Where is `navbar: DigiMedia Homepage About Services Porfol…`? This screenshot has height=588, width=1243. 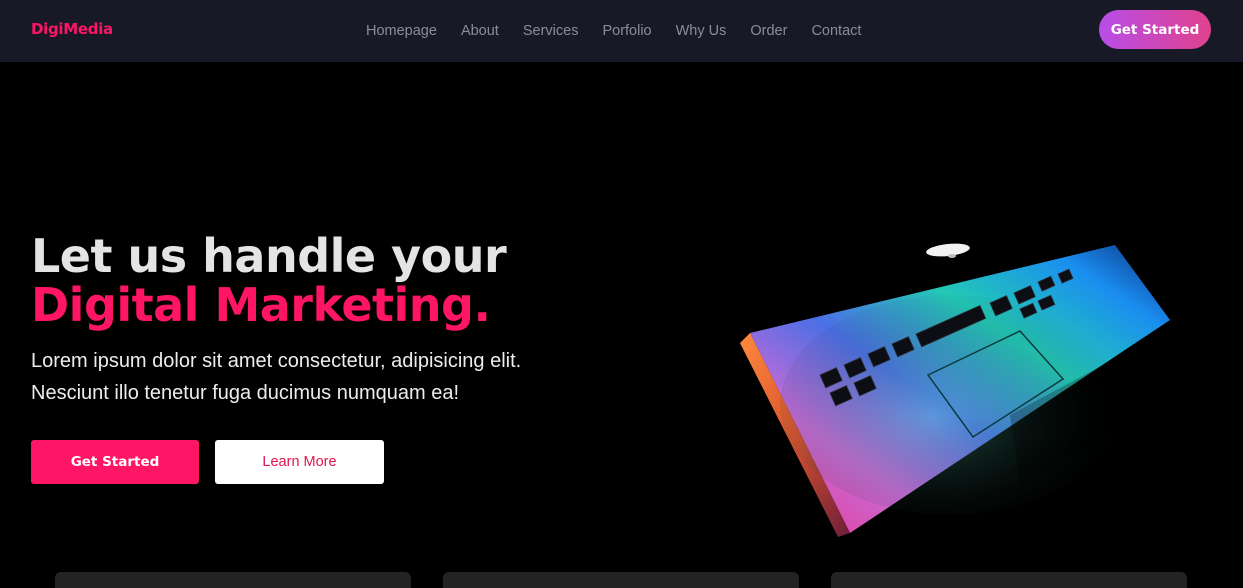
navbar: DigiMedia Homepage About Services Porfol… is located at coordinates (621, 31).